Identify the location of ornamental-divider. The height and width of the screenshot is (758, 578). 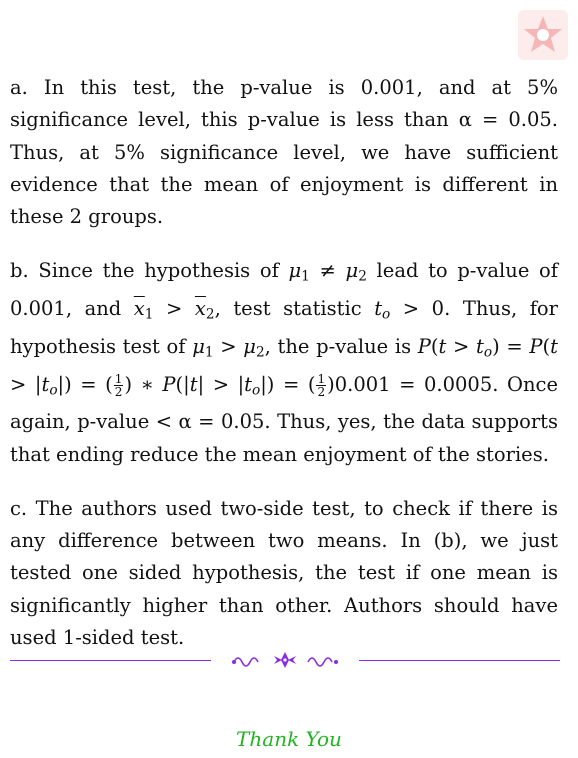
(285, 660).